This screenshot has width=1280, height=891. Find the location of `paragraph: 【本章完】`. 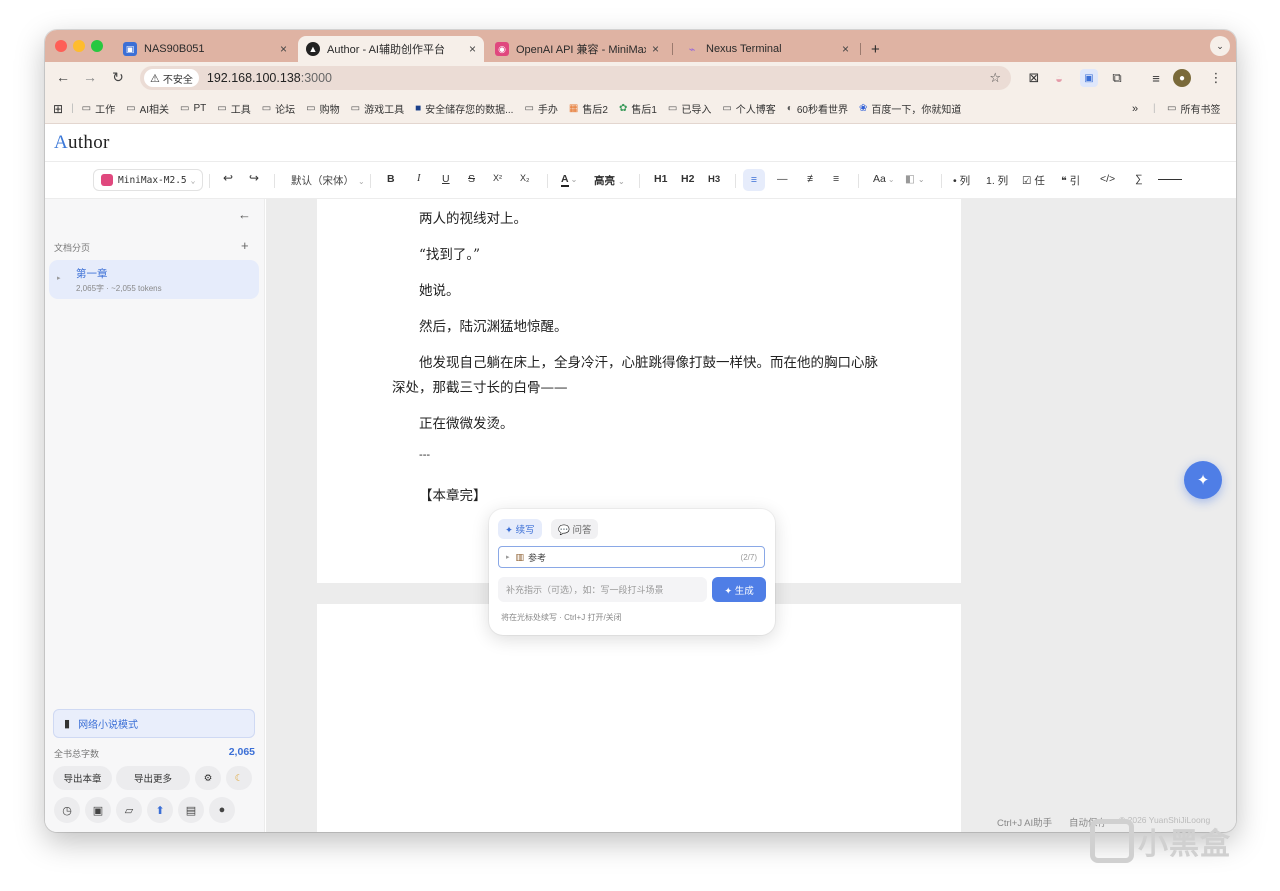

paragraph: 【本章完】 is located at coordinates (453, 496).